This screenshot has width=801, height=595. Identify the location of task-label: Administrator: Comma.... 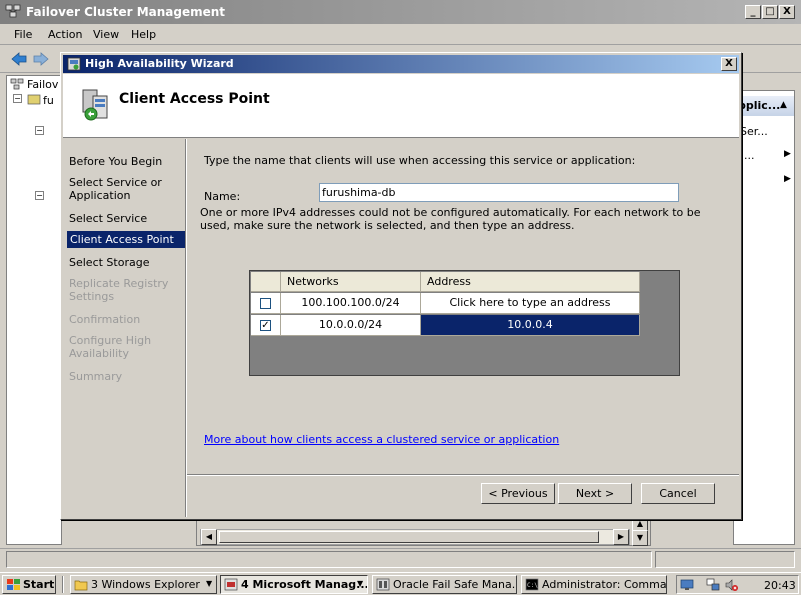
(604, 584).